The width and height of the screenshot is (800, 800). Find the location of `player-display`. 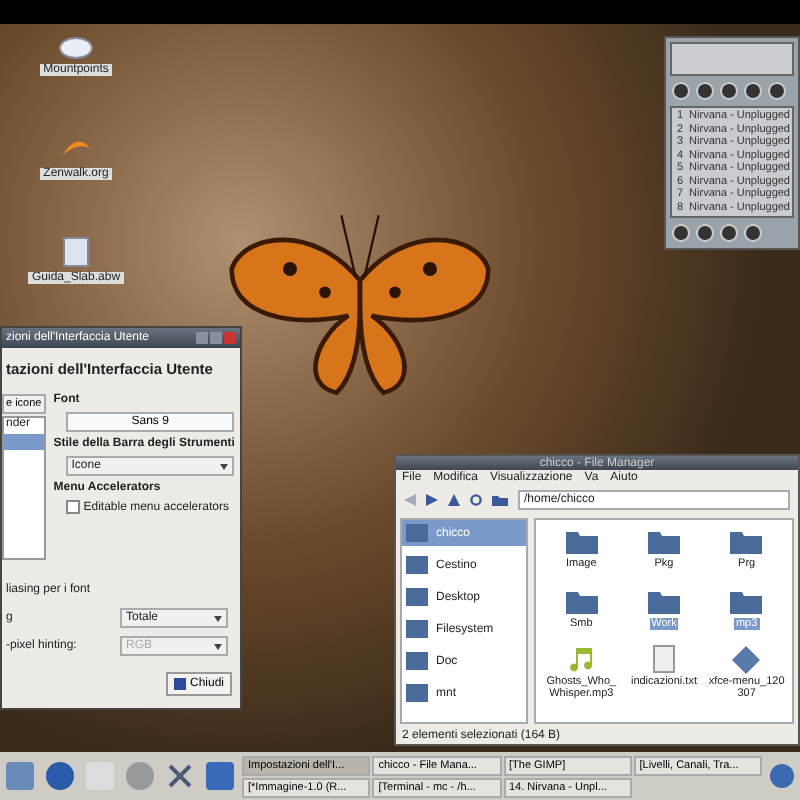

player-display is located at coordinates (732, 59).